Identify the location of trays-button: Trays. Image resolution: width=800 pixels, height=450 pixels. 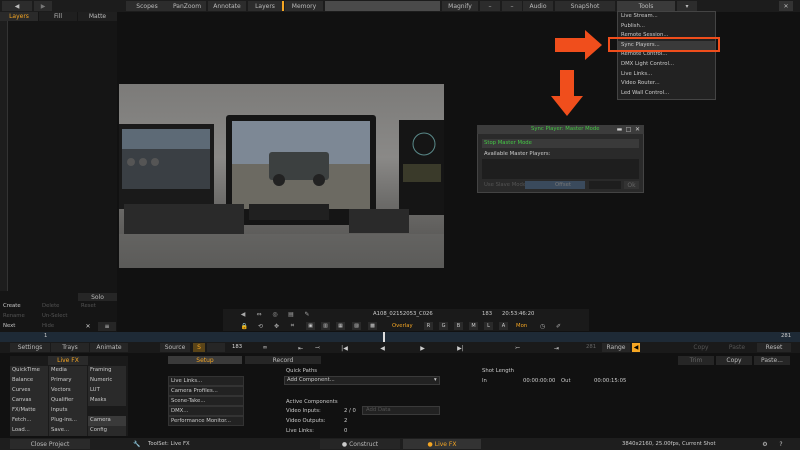
(70, 347).